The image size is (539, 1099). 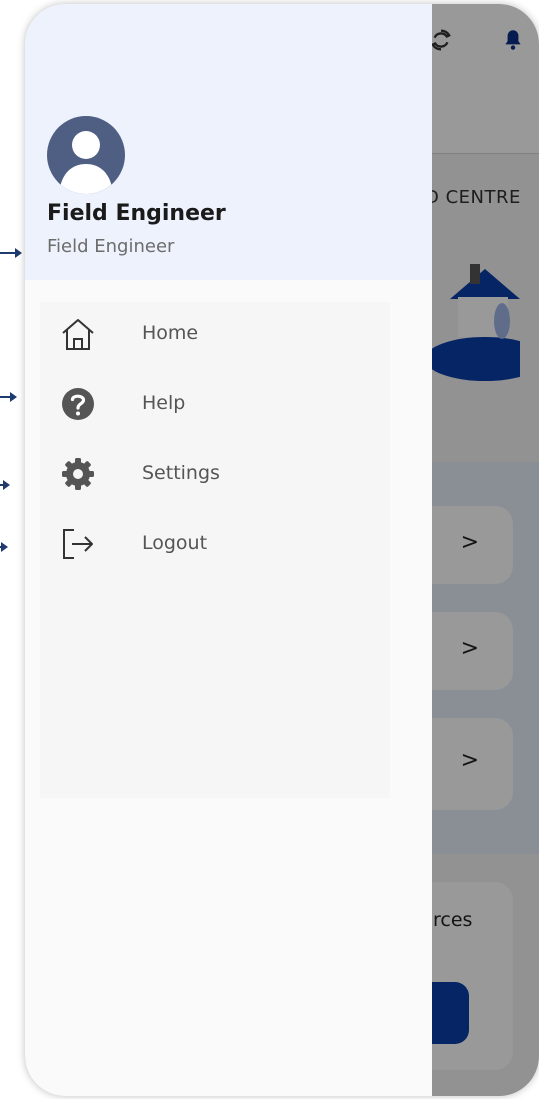 What do you see at coordinates (11, 253) in the screenshot?
I see `annotation-arrow-profile` at bounding box center [11, 253].